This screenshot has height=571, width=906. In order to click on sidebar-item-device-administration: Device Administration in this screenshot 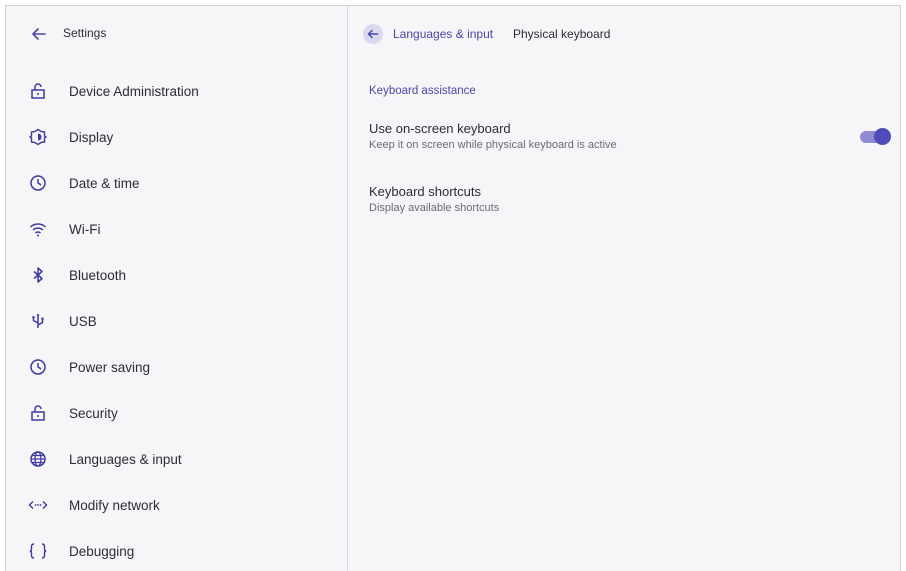, I will do `click(176, 91)`.